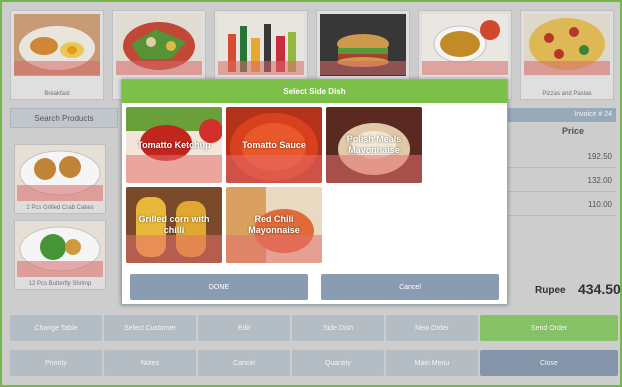  I want to click on side-dish-grilled-corn: Grilled corn with chilli, so click(174, 225).